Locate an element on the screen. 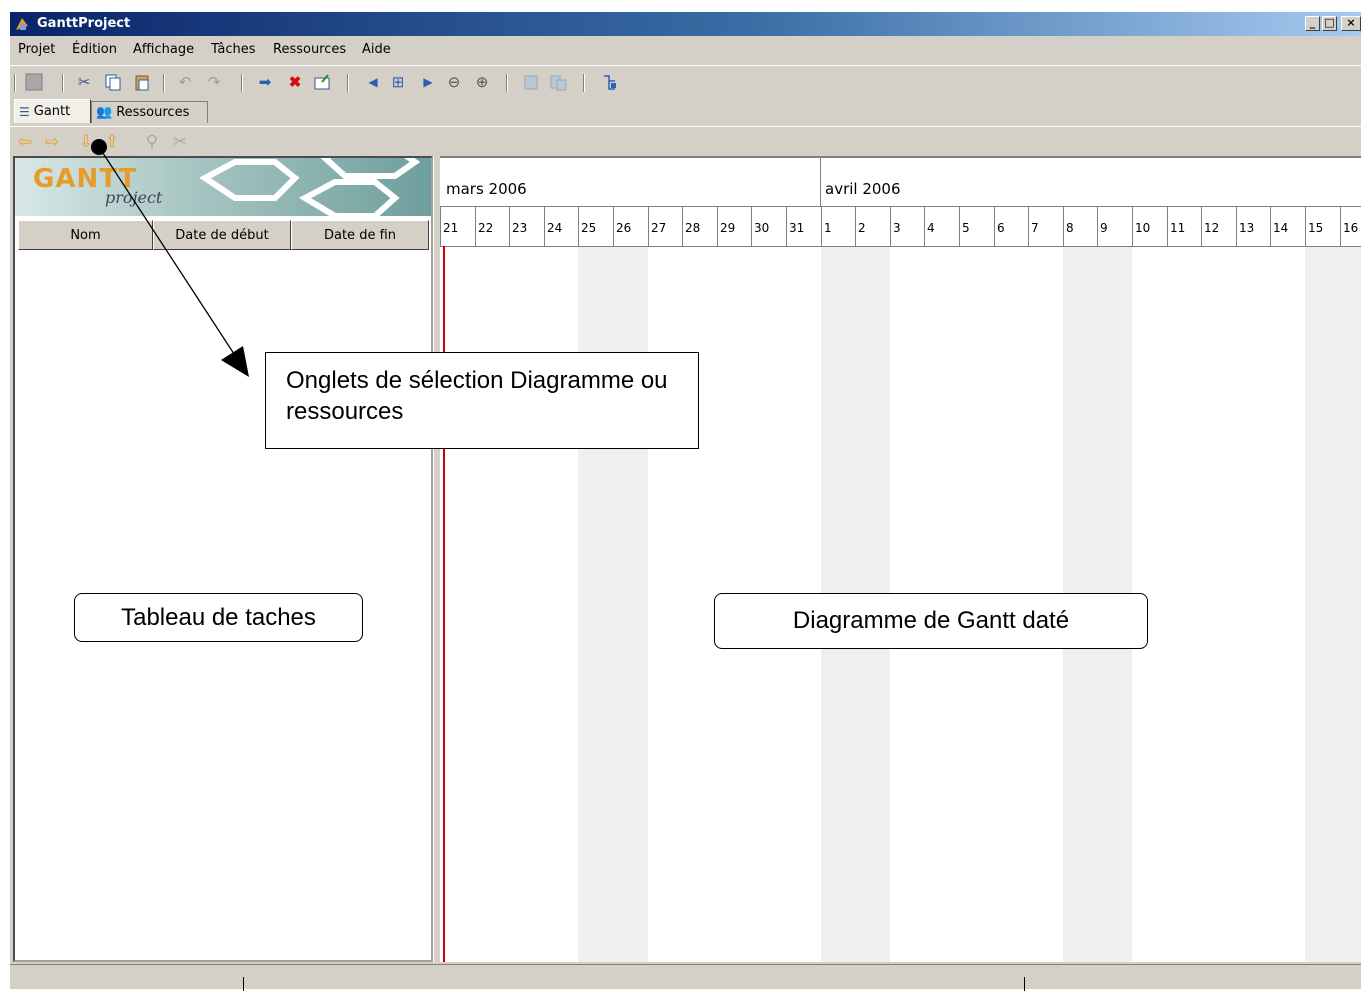  window-title: GanttProject is located at coordinates (84, 23).